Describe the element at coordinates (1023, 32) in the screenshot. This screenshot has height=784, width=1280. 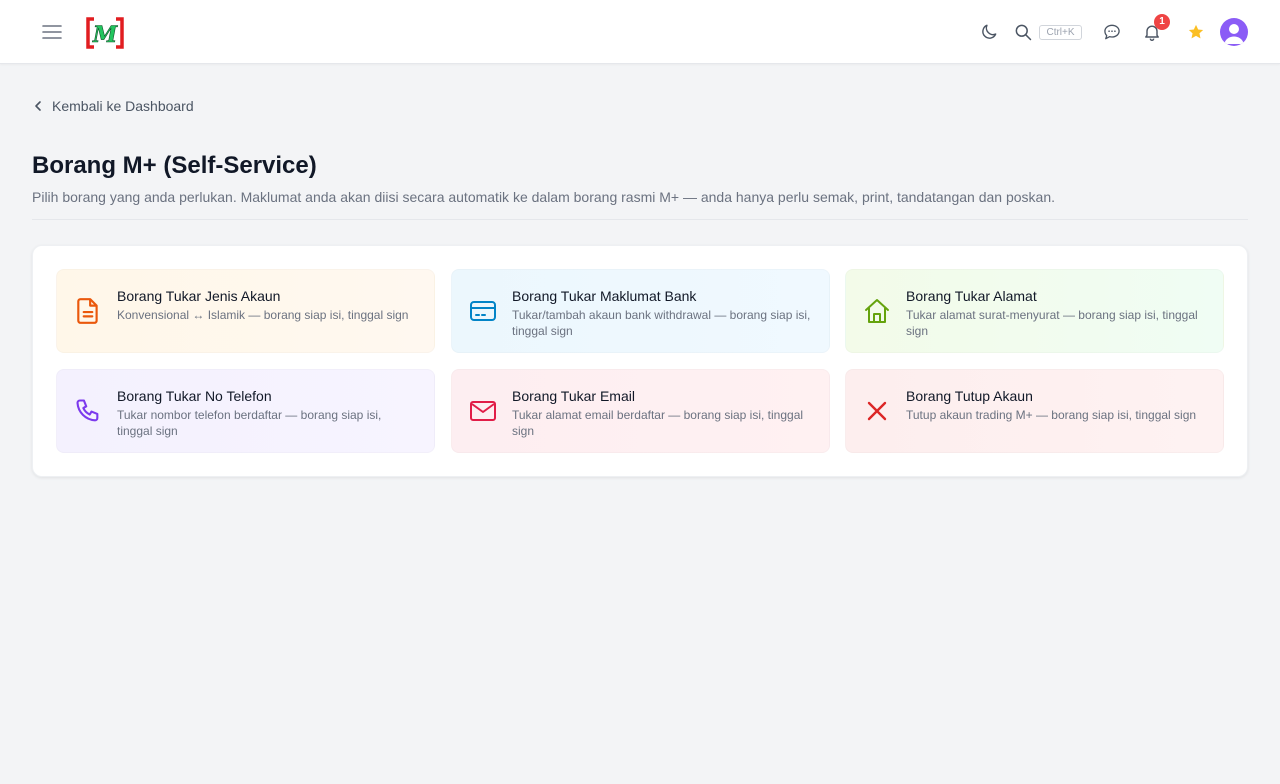
I see `search-icon` at that location.